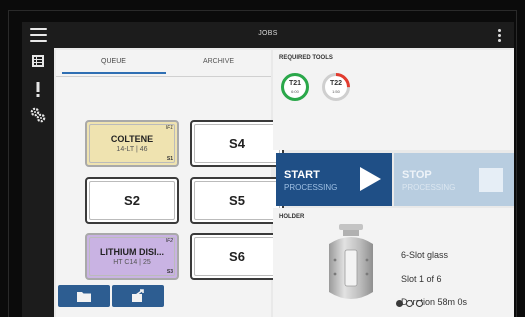 The height and width of the screenshot is (317, 525). I want to click on export-icon, so click(138, 295).